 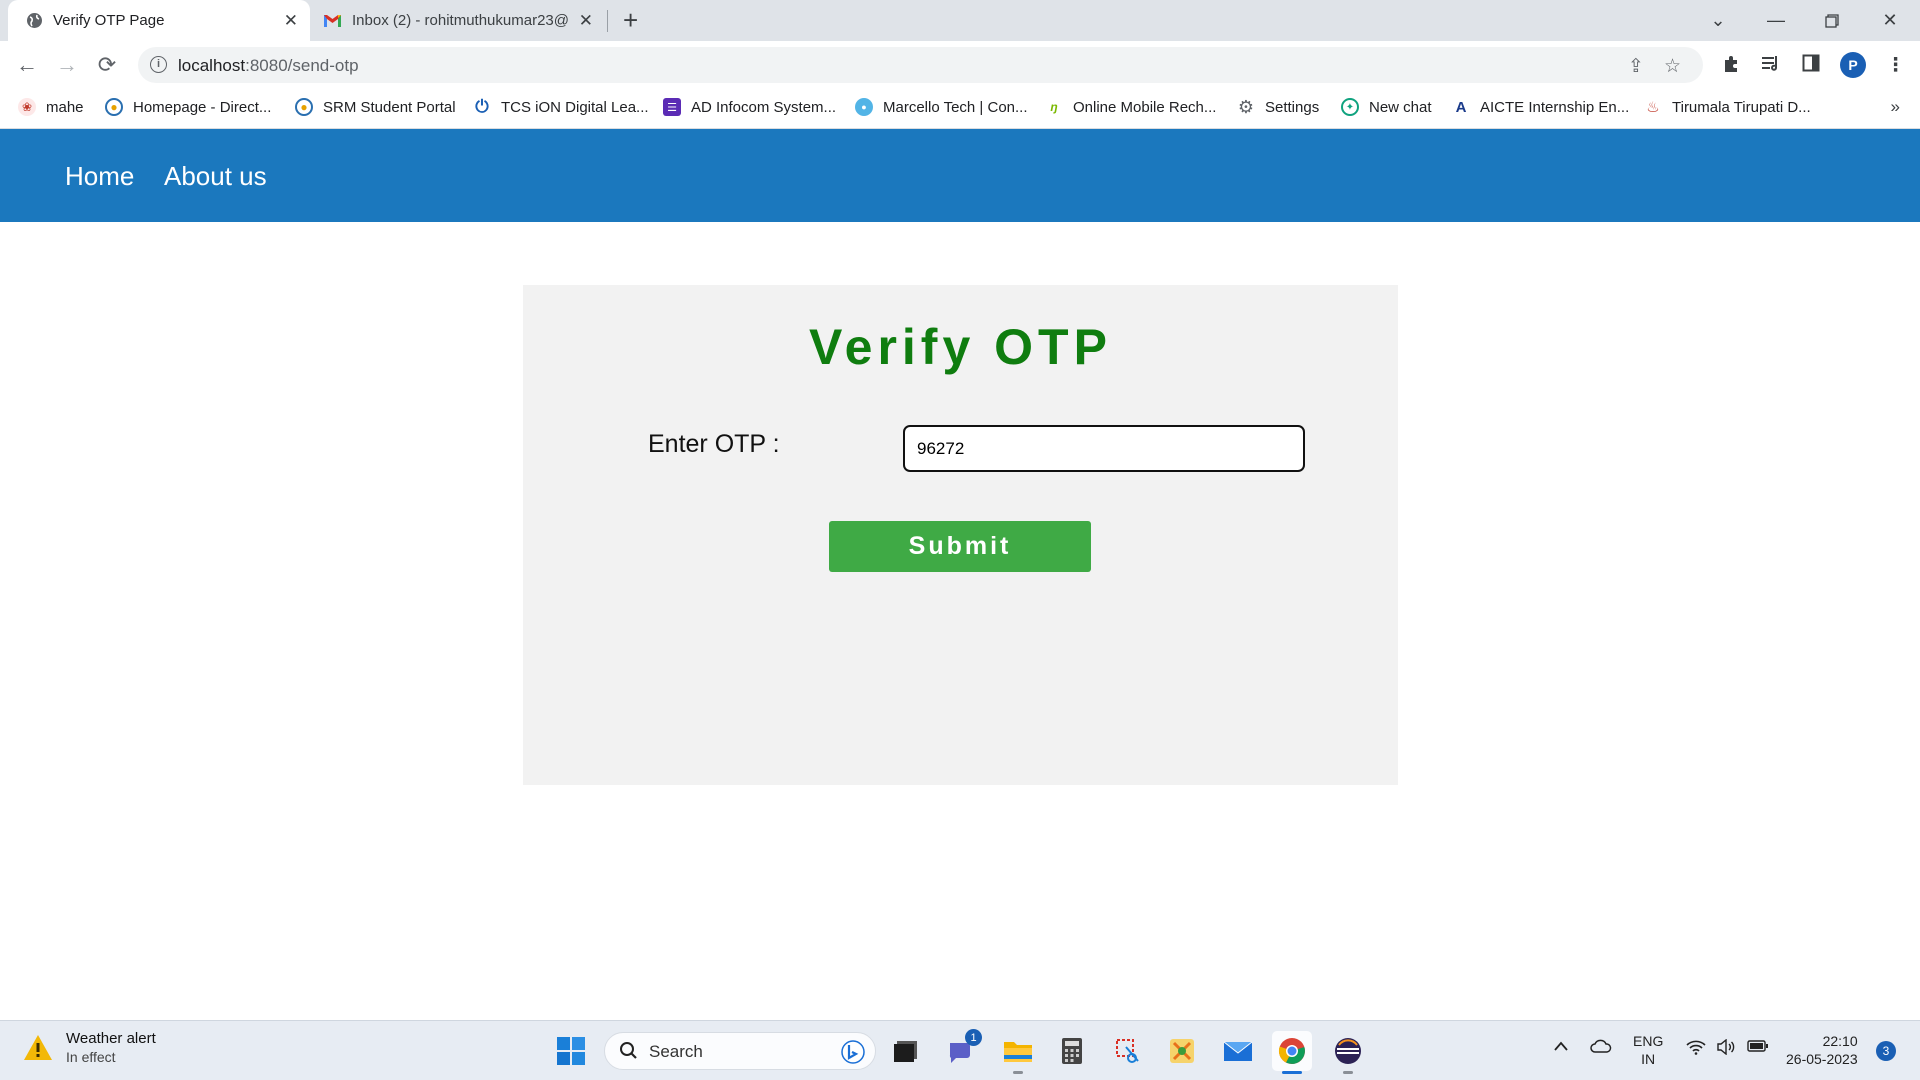 I want to click on otp-input, so click(x=1104, y=448).